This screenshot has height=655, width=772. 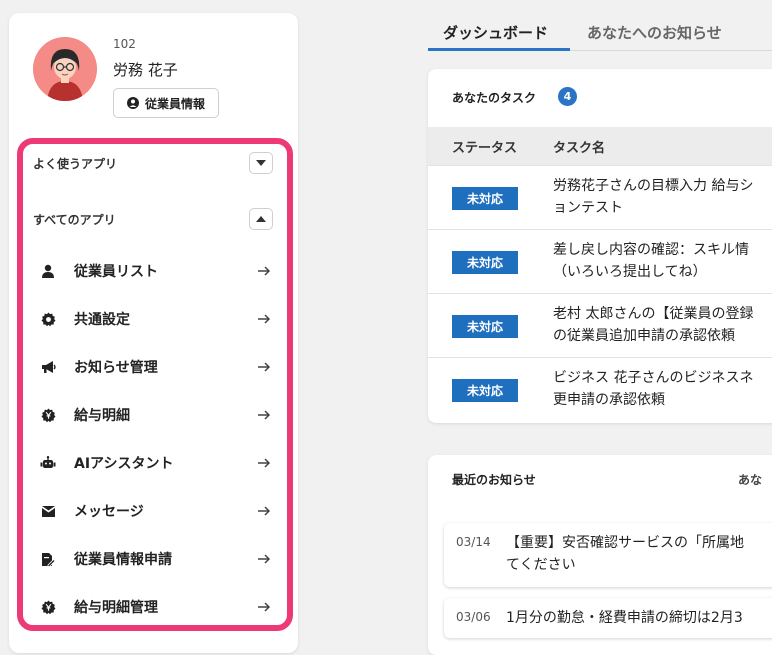 What do you see at coordinates (625, 543) in the screenshot?
I see `news-text-line: 【重要】安否確認サービスの「所属地` at bounding box center [625, 543].